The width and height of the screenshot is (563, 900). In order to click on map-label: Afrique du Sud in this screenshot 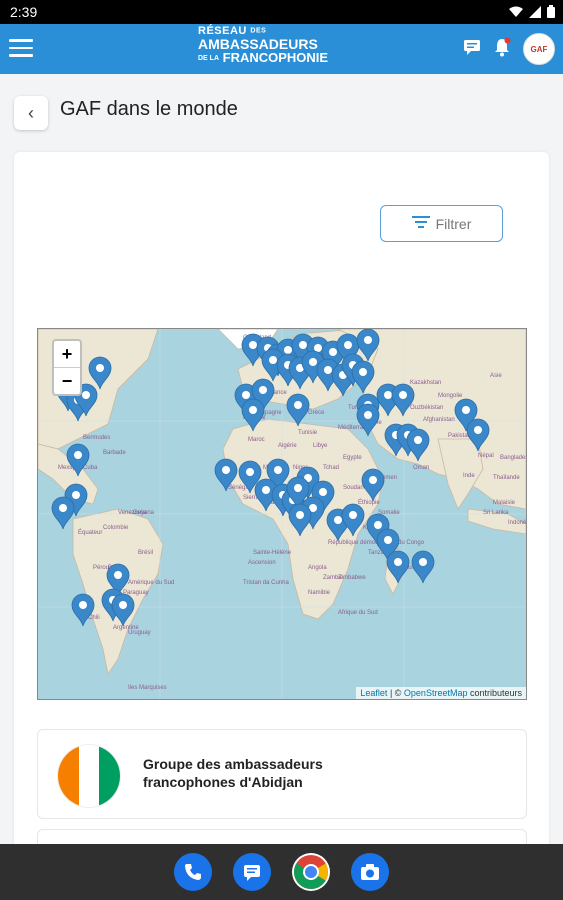, I will do `click(358, 613)`.